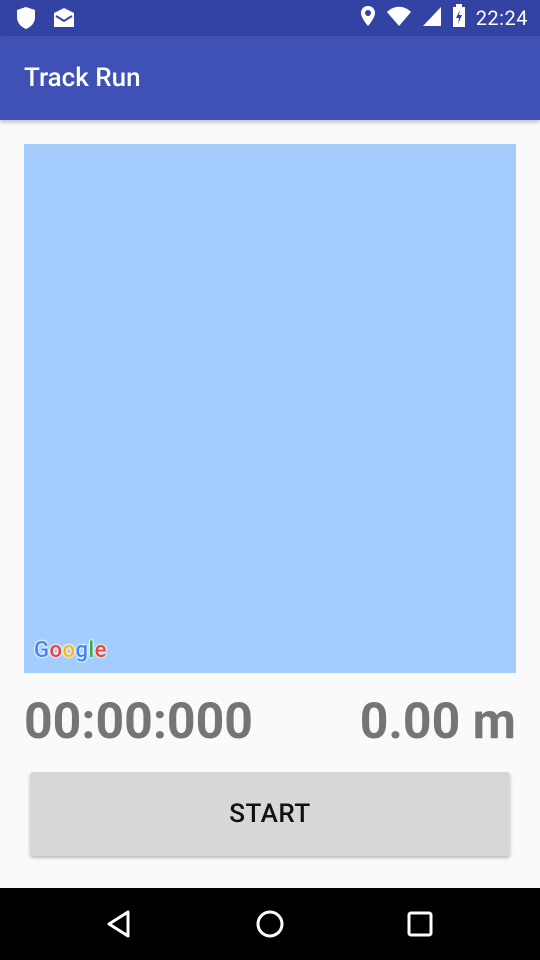 The width and height of the screenshot is (540, 960). I want to click on nav-bar, so click(270, 924).